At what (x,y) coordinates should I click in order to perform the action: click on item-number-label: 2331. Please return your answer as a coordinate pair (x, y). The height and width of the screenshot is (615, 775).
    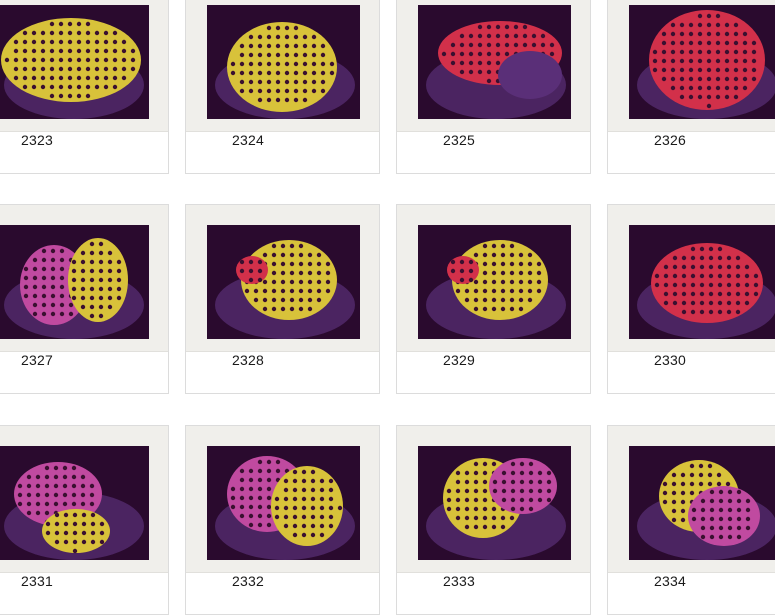
    Looking at the image, I should click on (37, 581).